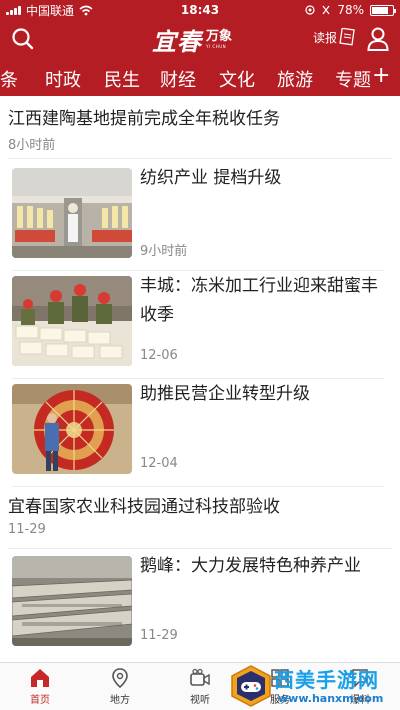  Describe the element at coordinates (159, 463) in the screenshot. I see `news-date: 12-04` at that location.